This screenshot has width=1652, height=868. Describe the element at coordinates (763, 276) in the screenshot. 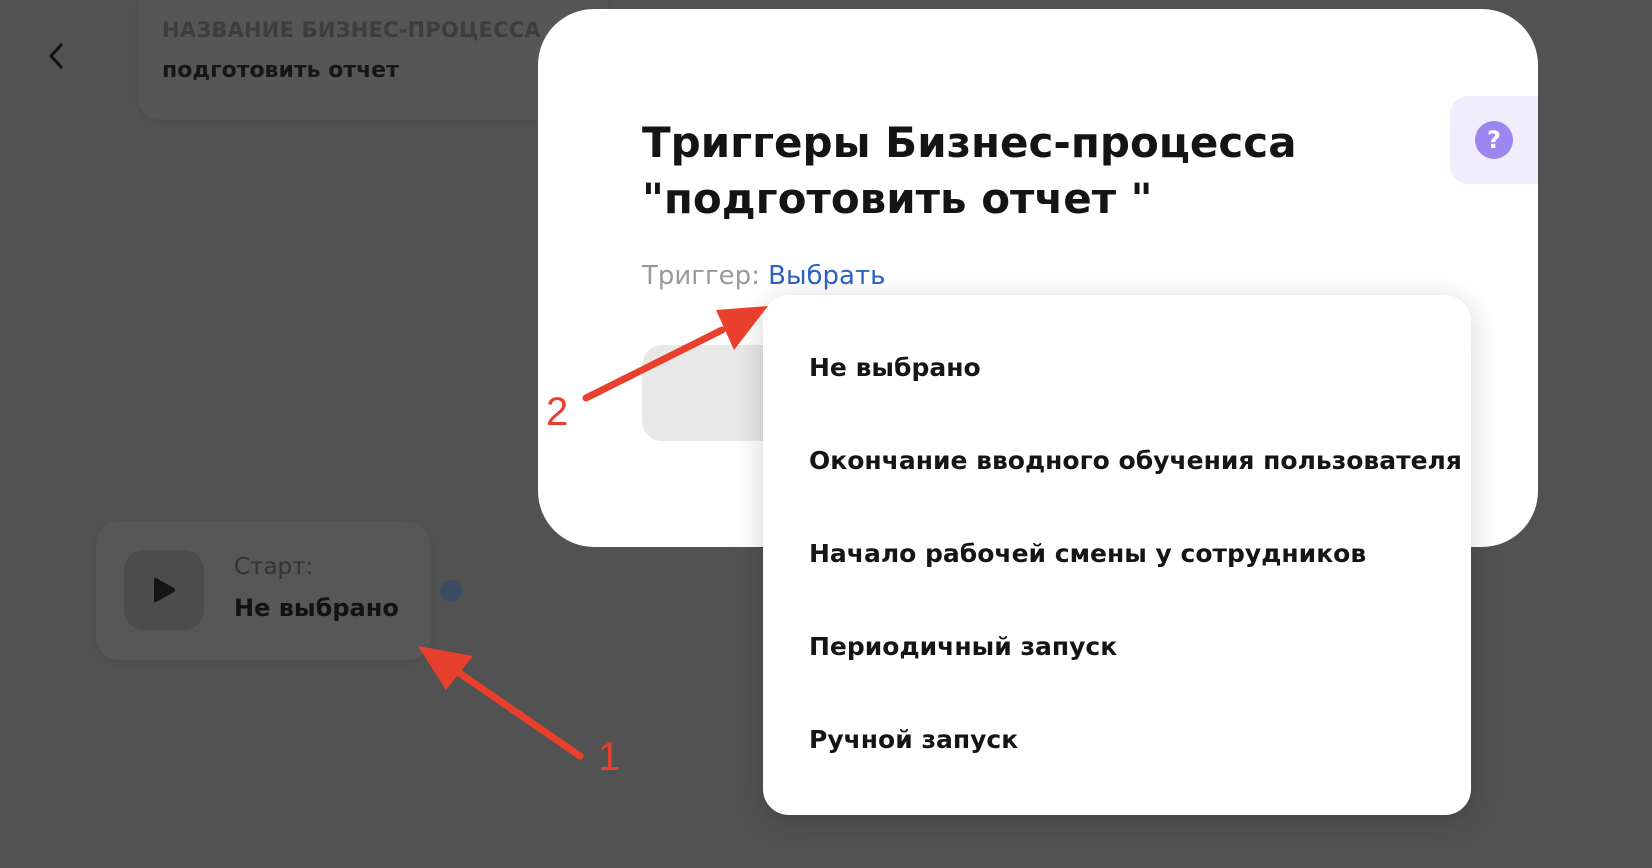

I see `trigger-row: Триггер: Выбрать` at that location.